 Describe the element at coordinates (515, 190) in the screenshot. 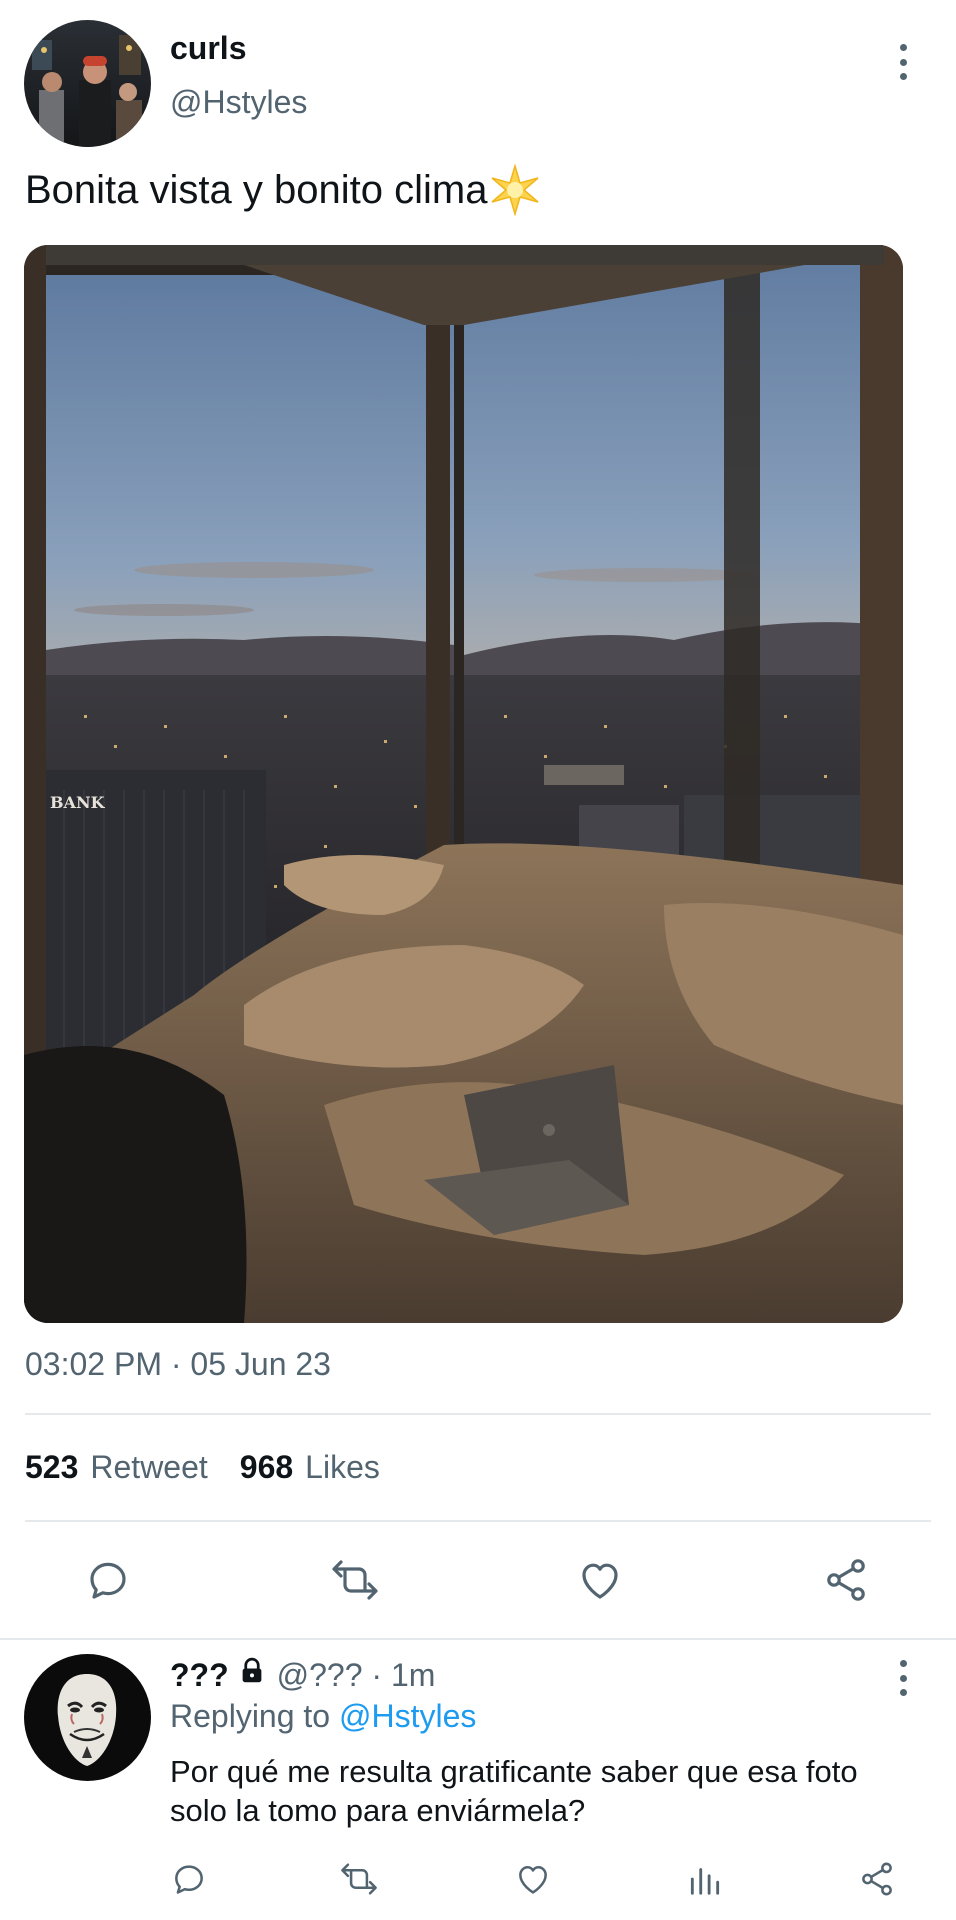

I see `sparkle-emoji-icon` at that location.